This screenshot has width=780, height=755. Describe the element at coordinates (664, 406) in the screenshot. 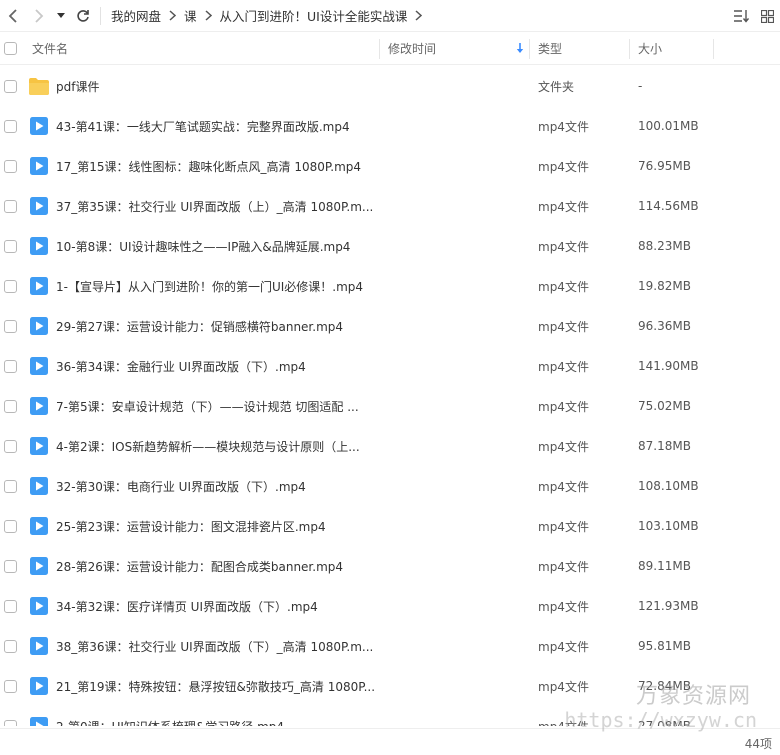

I see `file-size: 75.02MB` at that location.